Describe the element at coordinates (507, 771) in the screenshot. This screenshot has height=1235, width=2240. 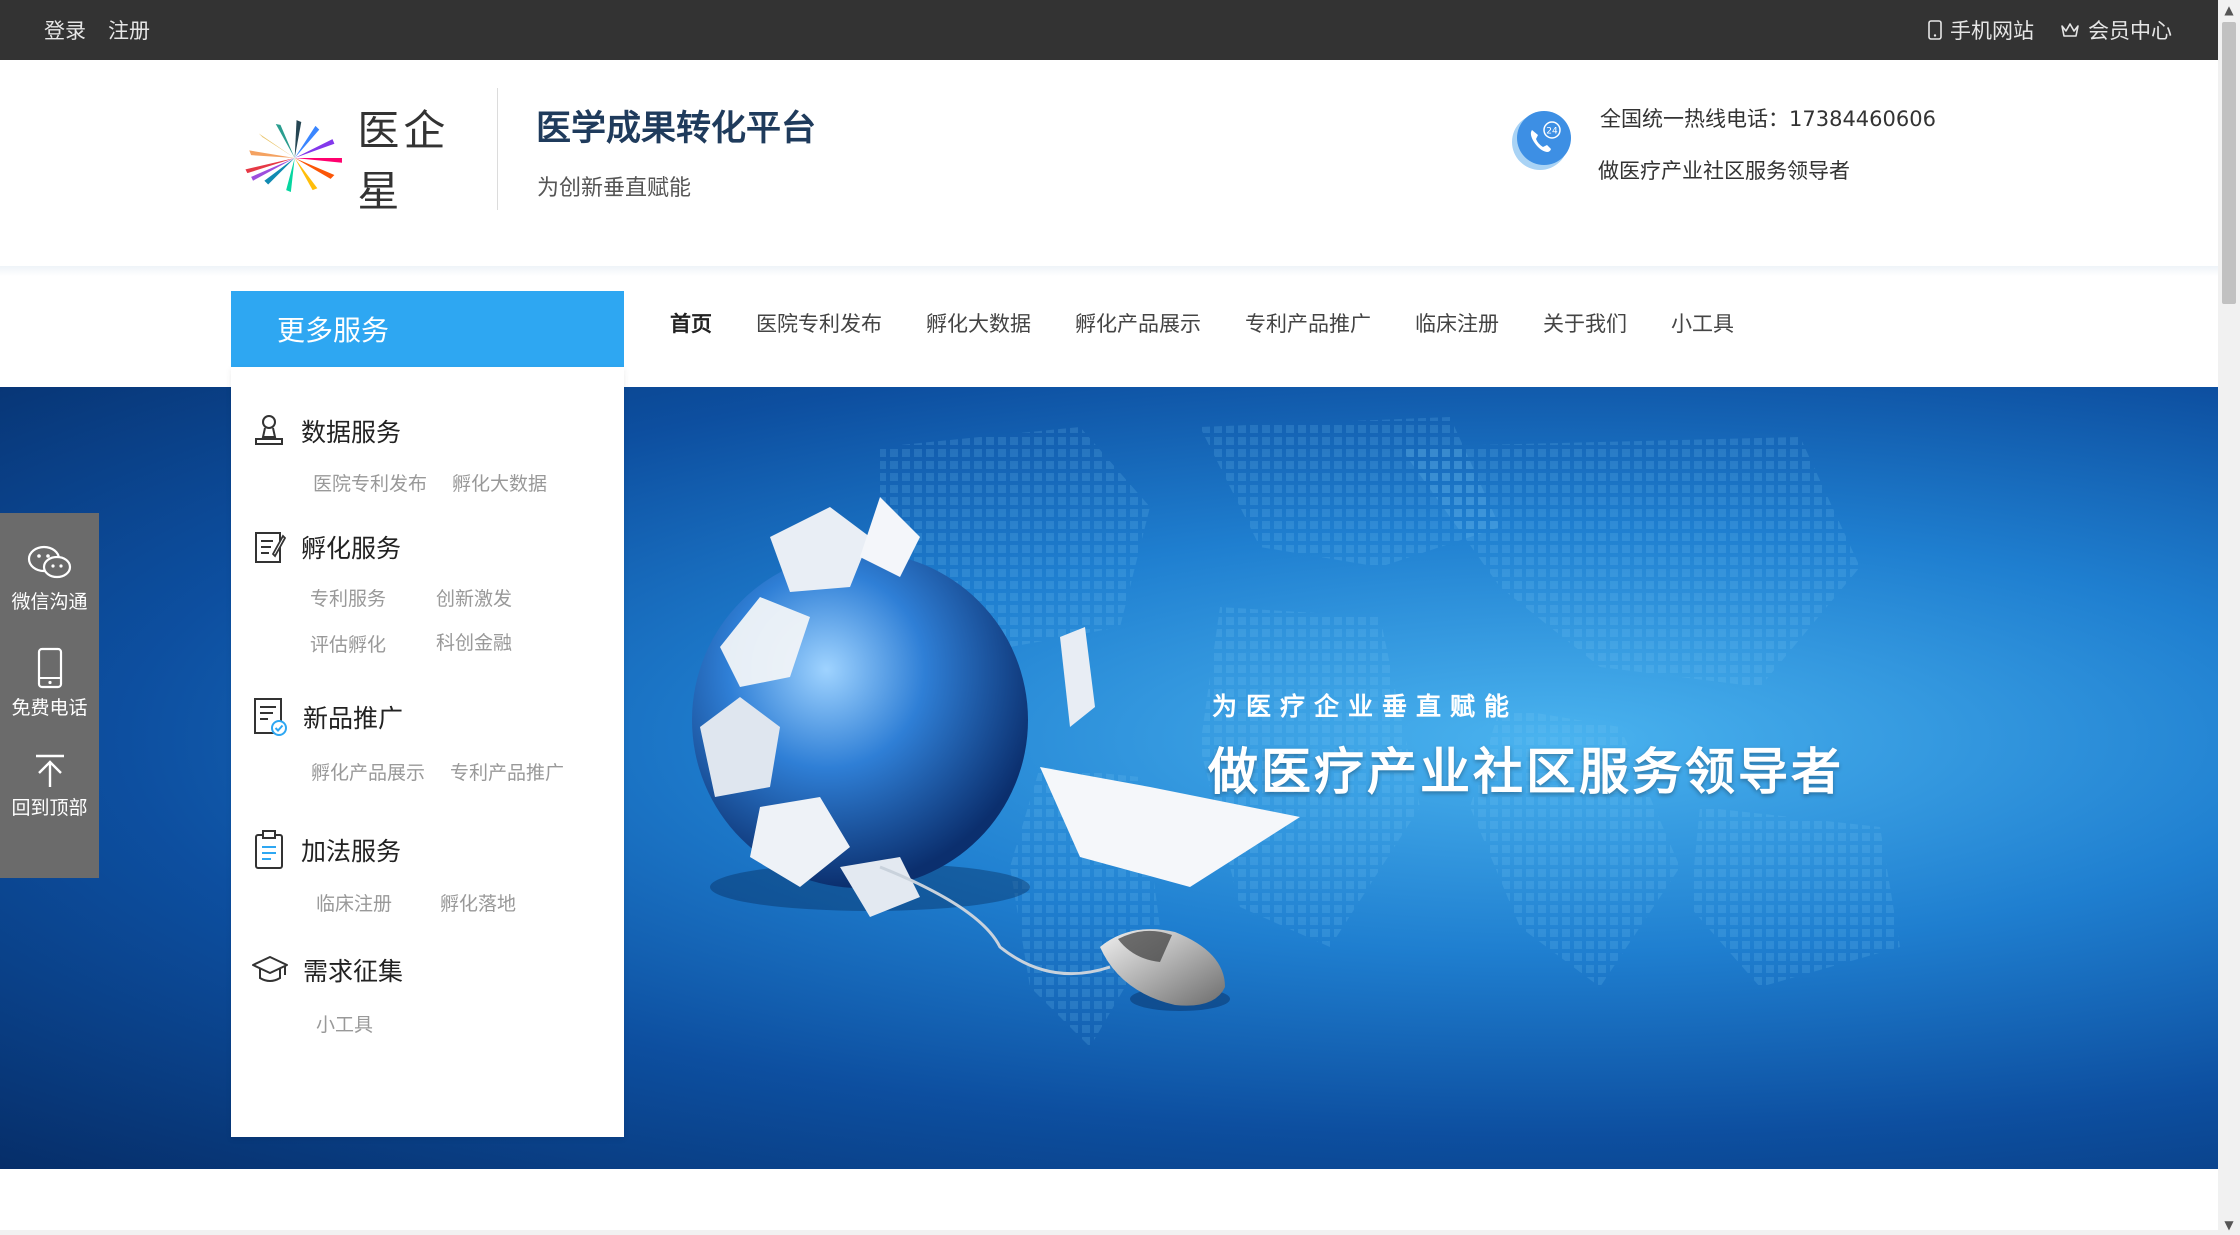
I see `menu-link-patent-promotion: 专利产品推广` at that location.